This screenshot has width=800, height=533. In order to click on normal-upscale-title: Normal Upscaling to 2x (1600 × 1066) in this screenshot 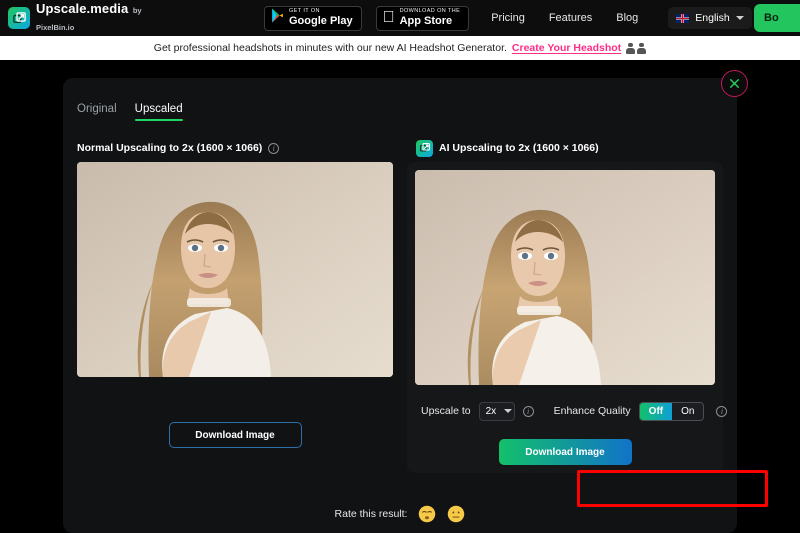, I will do `click(170, 148)`.